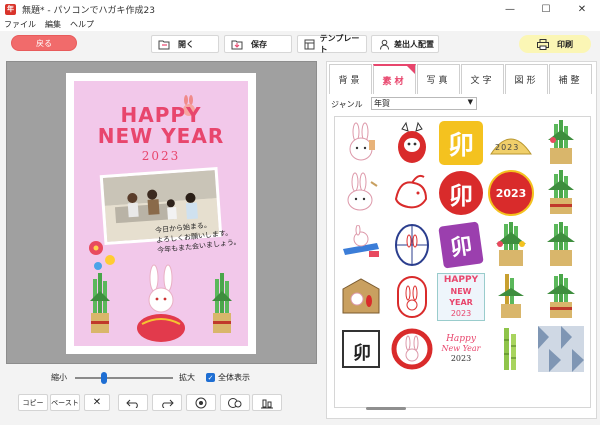 This screenshot has width=600, height=425. Describe the element at coordinates (161, 115) in the screenshot. I see `happy-title: HAPPY` at that location.